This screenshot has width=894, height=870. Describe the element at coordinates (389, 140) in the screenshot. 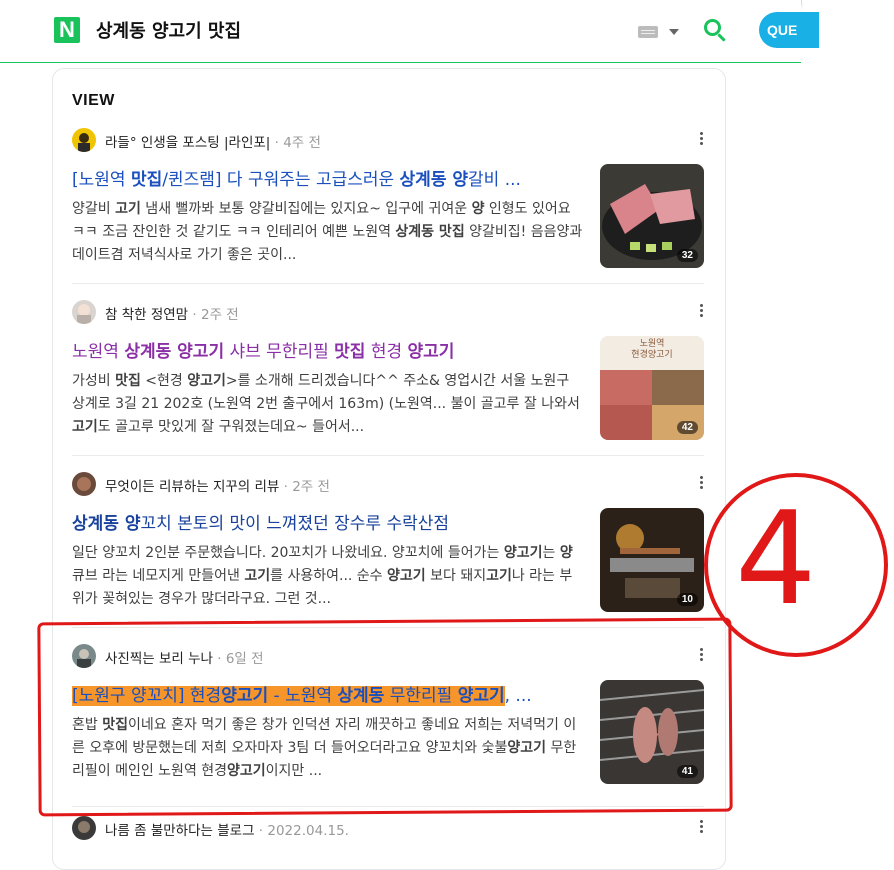

I see `author-row: 라들° 인생을 포스팅 |라인포| · 4주 전` at that location.